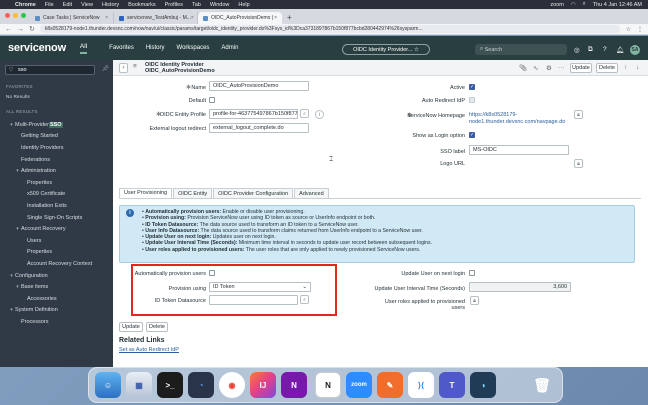  What do you see at coordinates (142, 5) in the screenshot?
I see `menu-bookmarks: Bookmarks` at bounding box center [142, 5].